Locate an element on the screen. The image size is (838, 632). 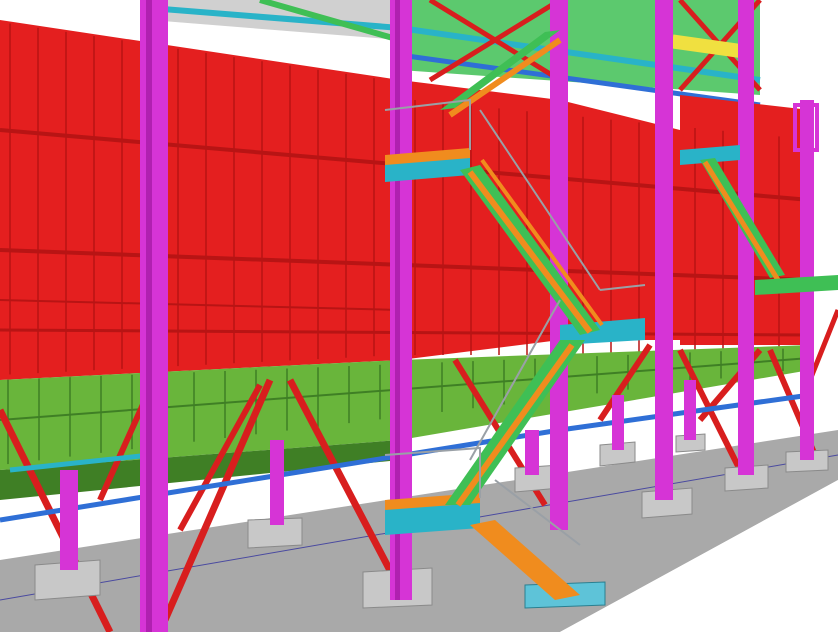
cladding-mid-panel is located at coordinates (480, 220).